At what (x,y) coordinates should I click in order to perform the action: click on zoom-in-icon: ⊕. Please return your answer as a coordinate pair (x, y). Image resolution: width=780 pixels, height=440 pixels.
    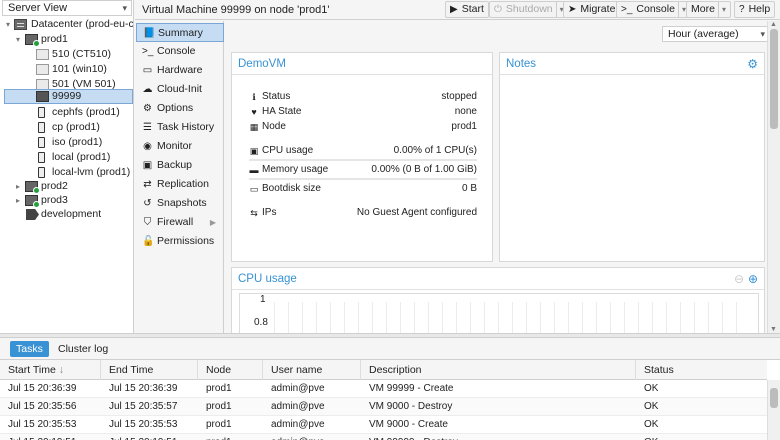
    Looking at the image, I should click on (753, 279).